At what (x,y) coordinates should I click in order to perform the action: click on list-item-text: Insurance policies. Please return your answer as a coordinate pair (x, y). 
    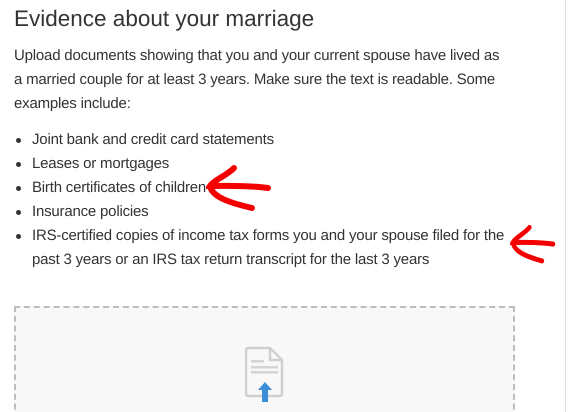
    Looking at the image, I should click on (91, 212).